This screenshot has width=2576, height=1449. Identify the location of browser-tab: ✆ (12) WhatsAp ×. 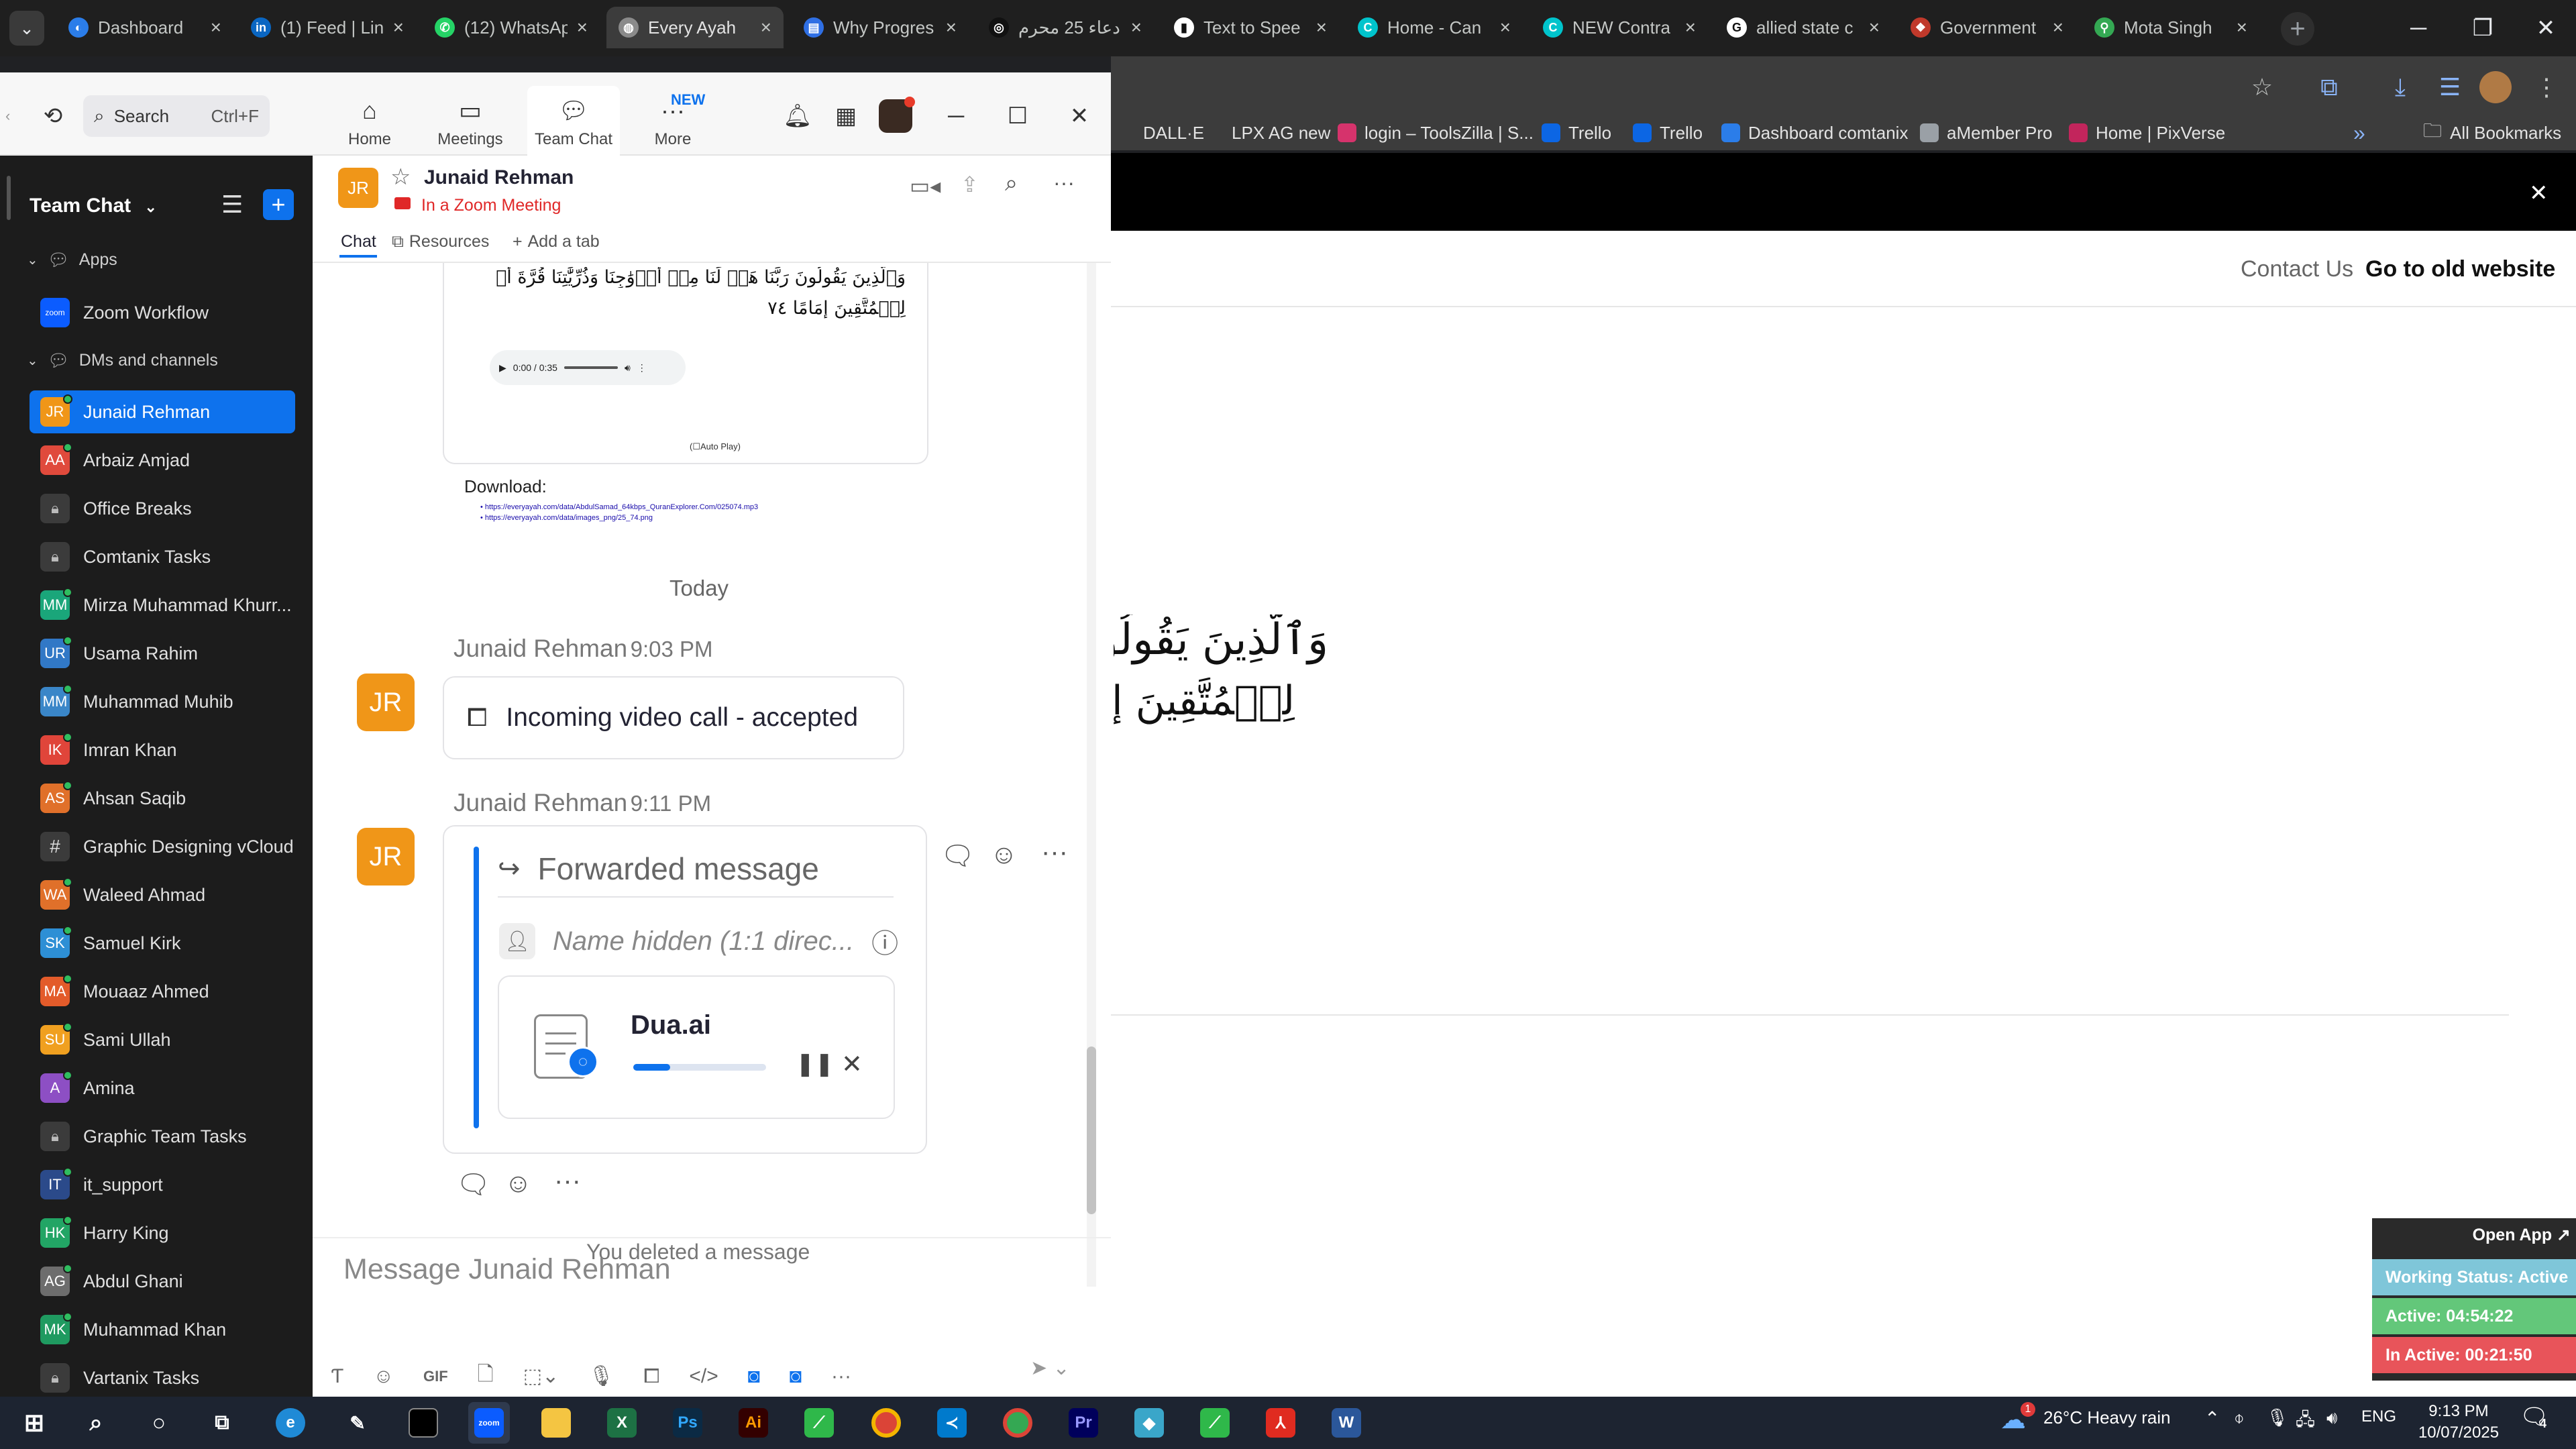
(511, 27).